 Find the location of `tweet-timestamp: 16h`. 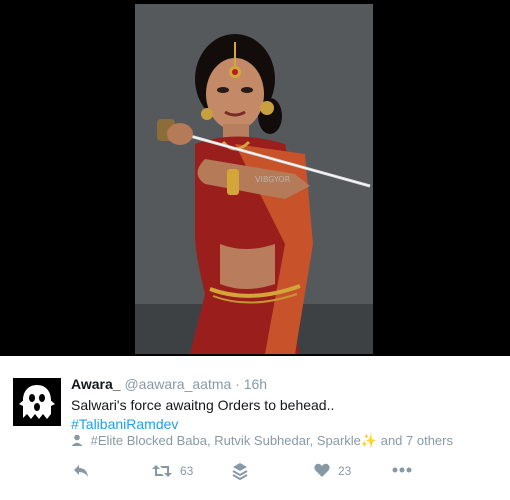

tweet-timestamp: 16h is located at coordinates (255, 384).